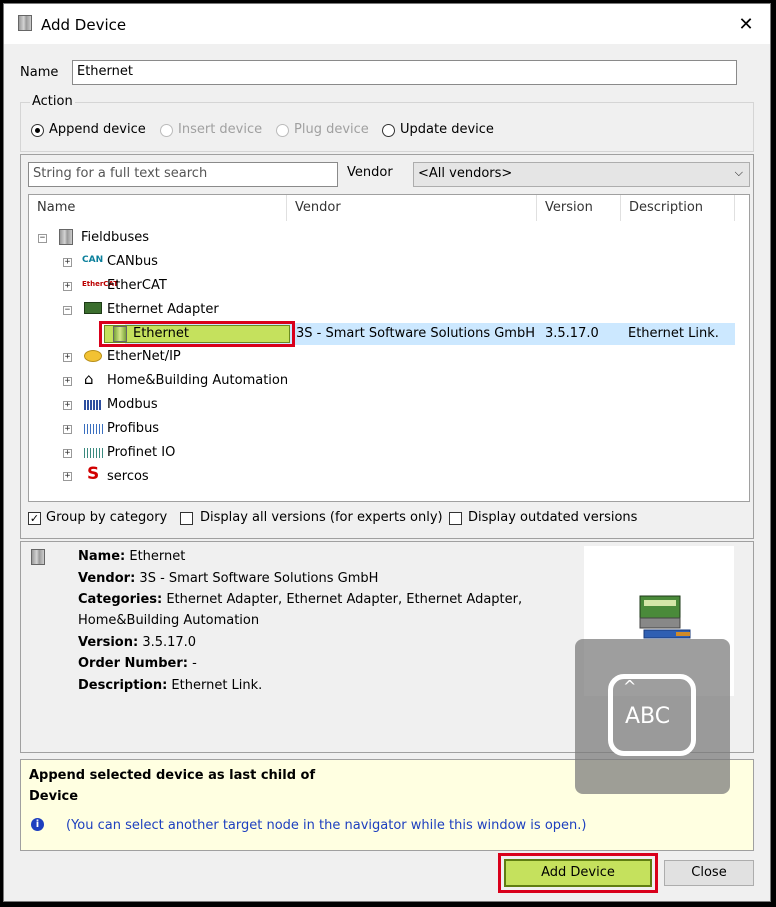  I want to click on ethernet-adapter-icon, so click(93, 308).